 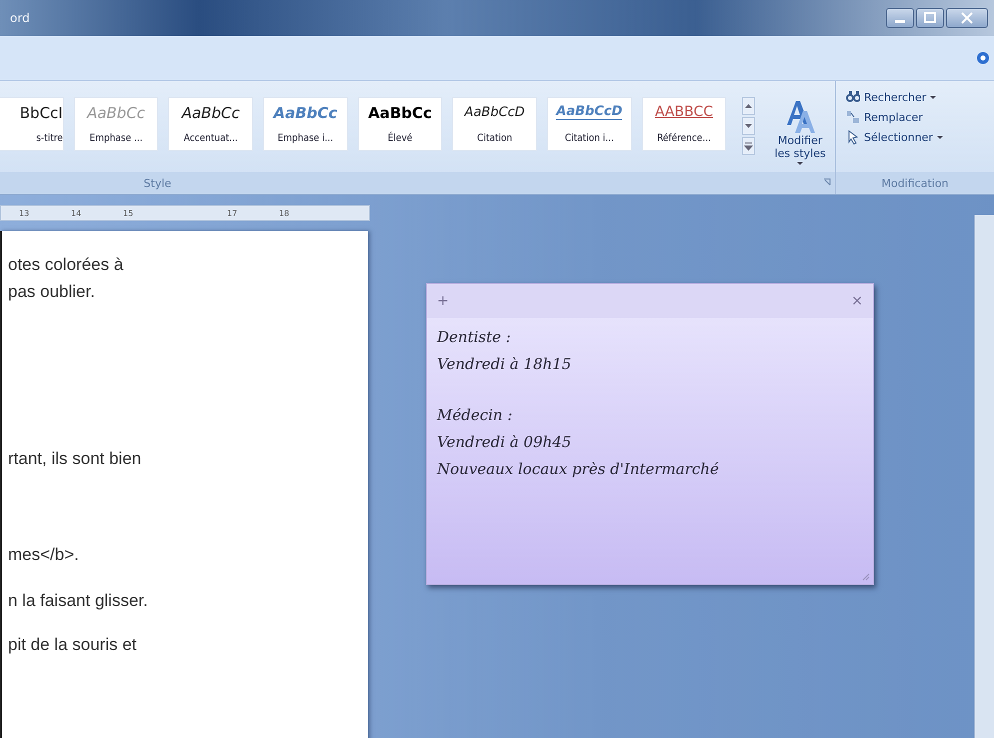 What do you see at coordinates (128, 213) in the screenshot?
I see `ruler-number: 15` at bounding box center [128, 213].